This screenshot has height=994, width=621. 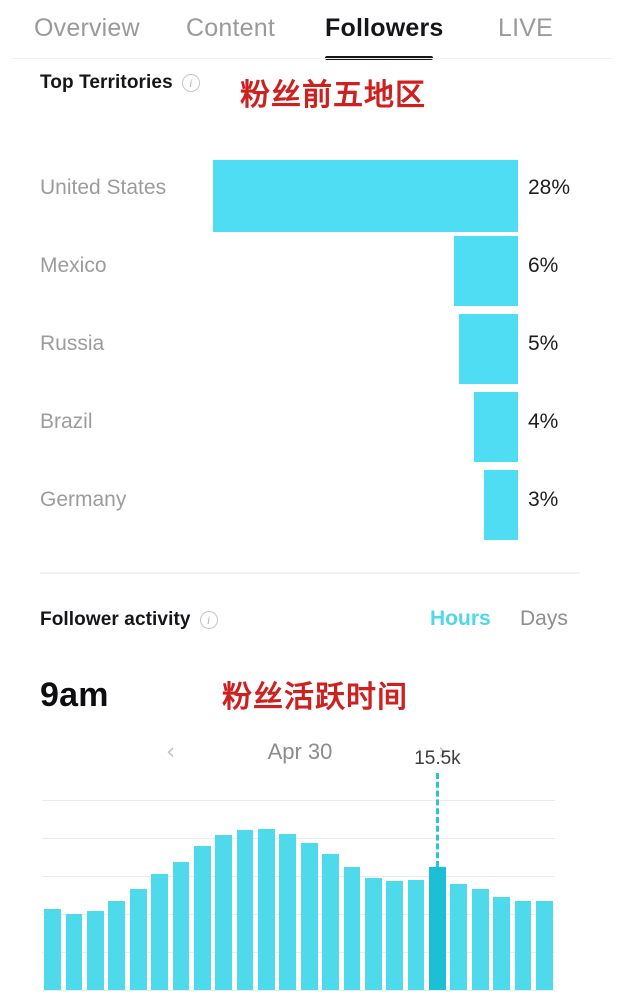 What do you see at coordinates (310, 267) in the screenshot?
I see `territory-row: Mexico 6%` at bounding box center [310, 267].